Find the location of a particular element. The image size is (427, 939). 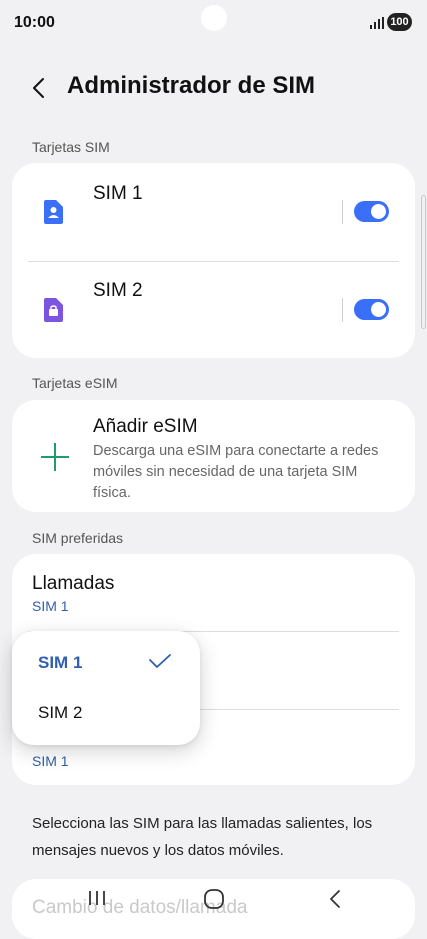

back-button is located at coordinates (40, 88).